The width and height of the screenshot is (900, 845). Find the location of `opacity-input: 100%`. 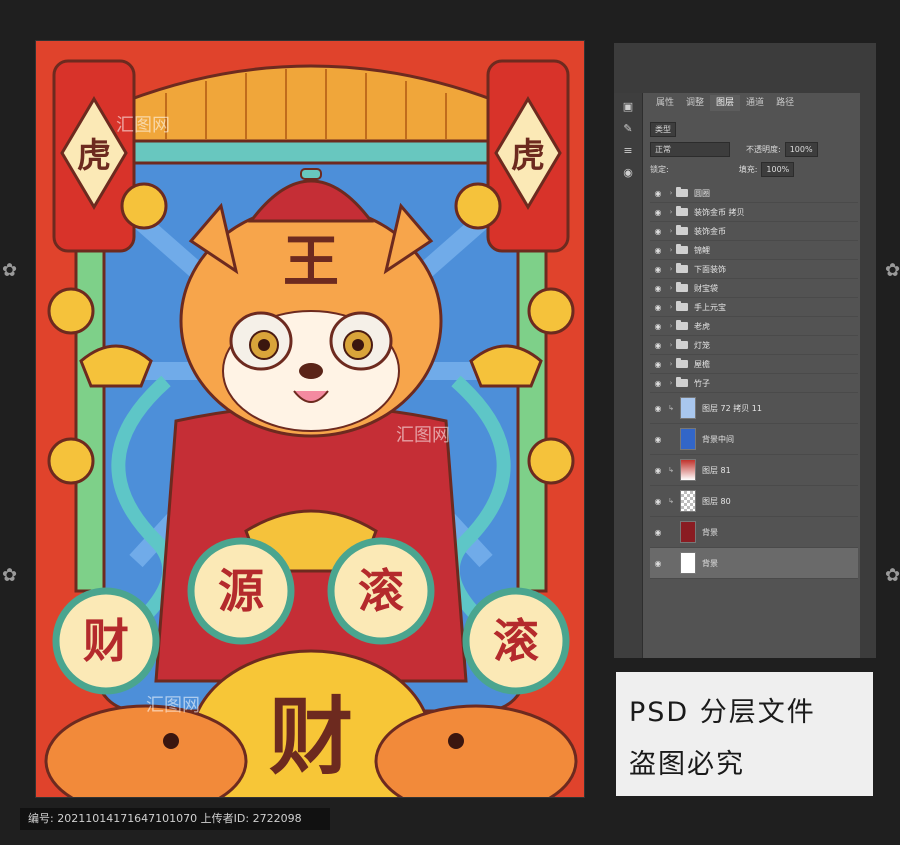

opacity-input: 100% is located at coordinates (801, 149).